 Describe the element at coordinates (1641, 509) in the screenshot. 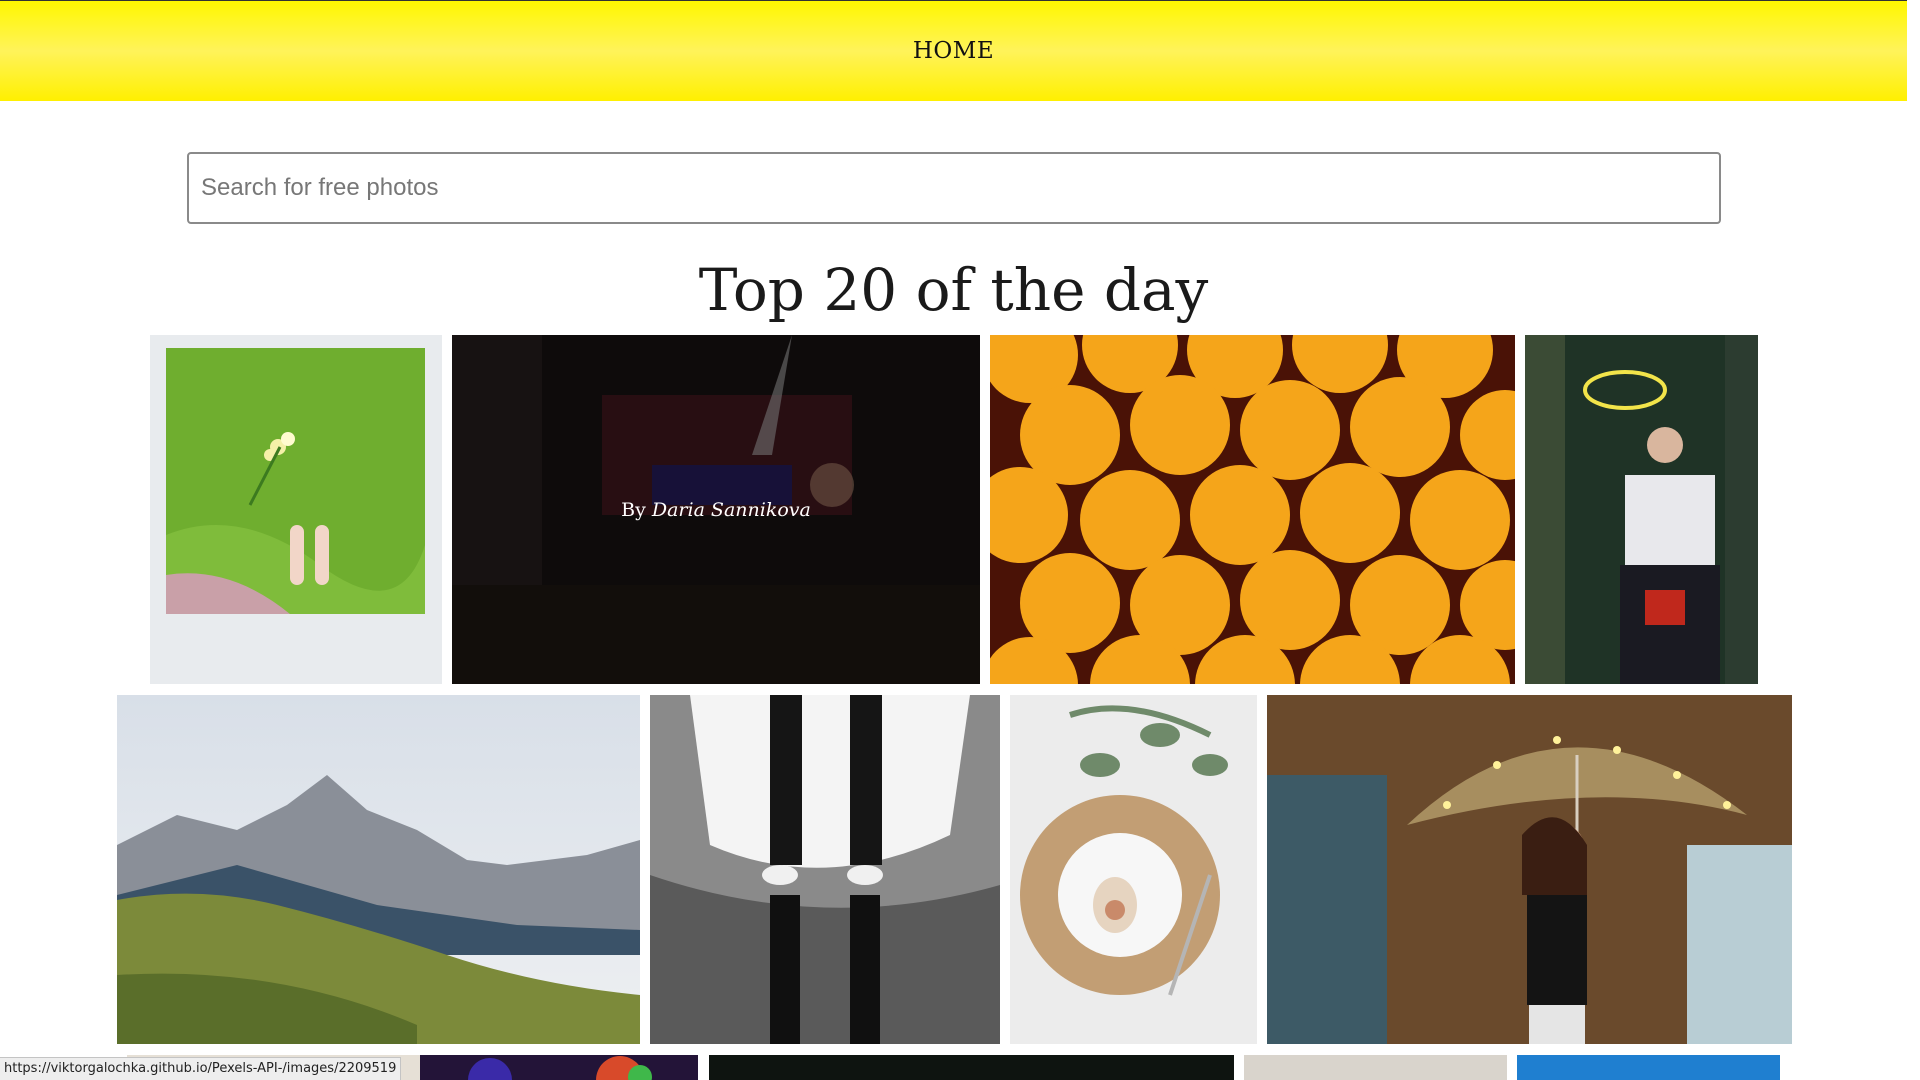

I see `photo-woman-neon` at that location.